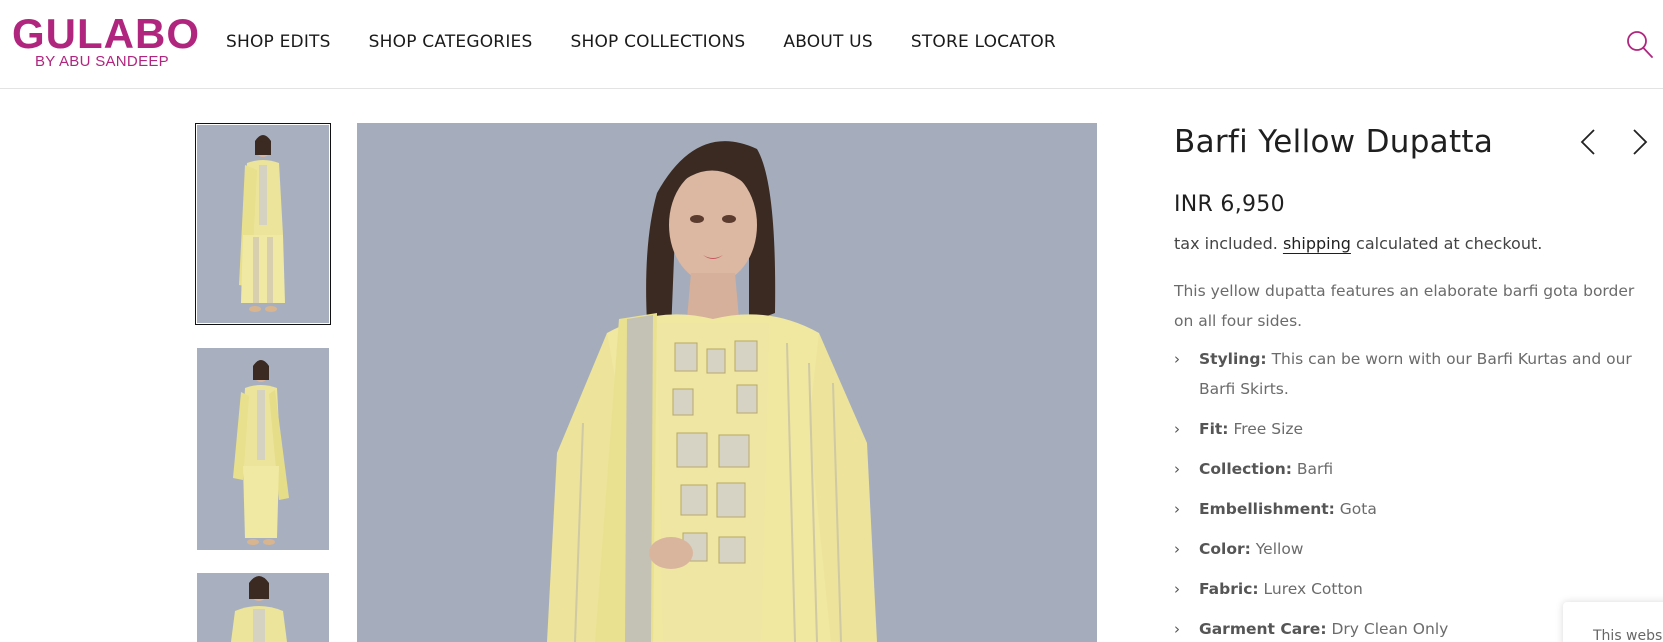 Image resolution: width=1663 pixels, height=642 pixels. What do you see at coordinates (1414, 469) in the screenshot?
I see `spec-item-collection: › Collection: Barfi` at bounding box center [1414, 469].